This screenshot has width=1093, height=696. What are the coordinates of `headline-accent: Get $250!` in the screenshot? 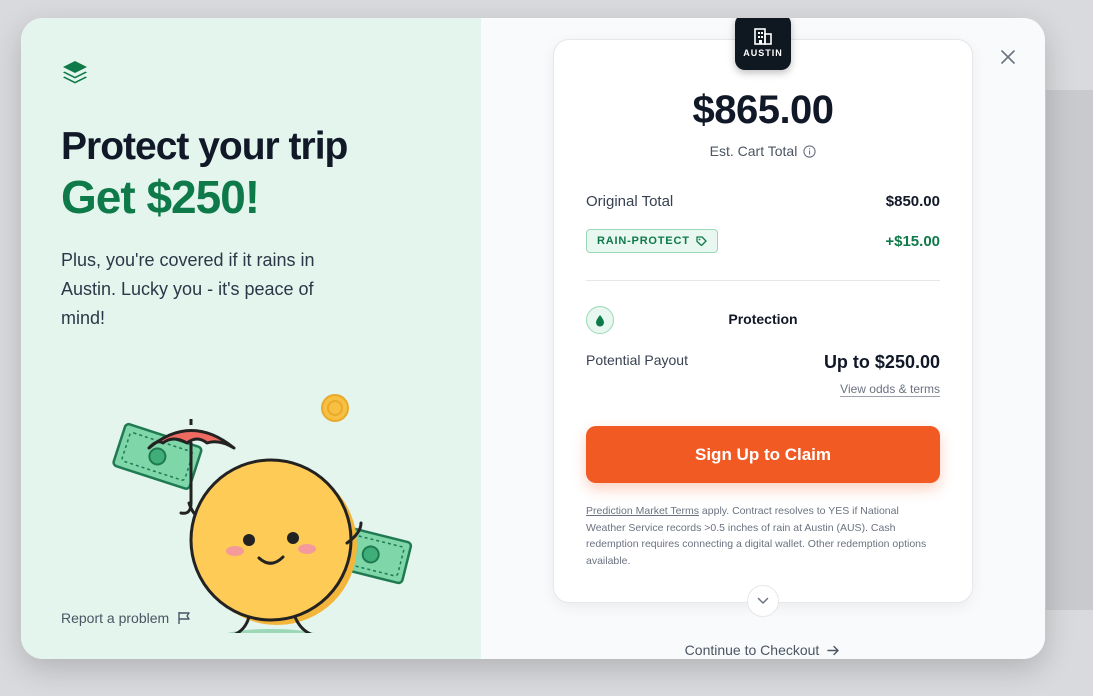 It's located at (160, 197).